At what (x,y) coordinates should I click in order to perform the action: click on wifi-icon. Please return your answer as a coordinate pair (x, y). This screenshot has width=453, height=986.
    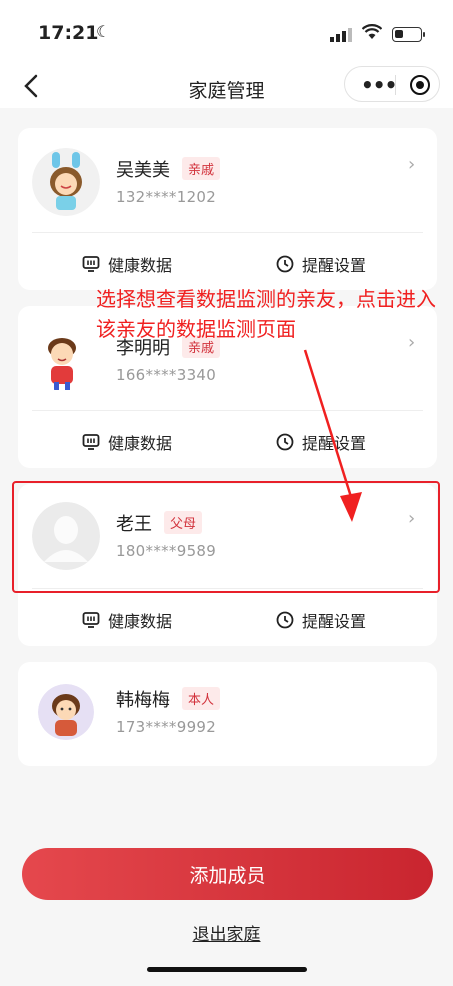
    Looking at the image, I should click on (372, 34).